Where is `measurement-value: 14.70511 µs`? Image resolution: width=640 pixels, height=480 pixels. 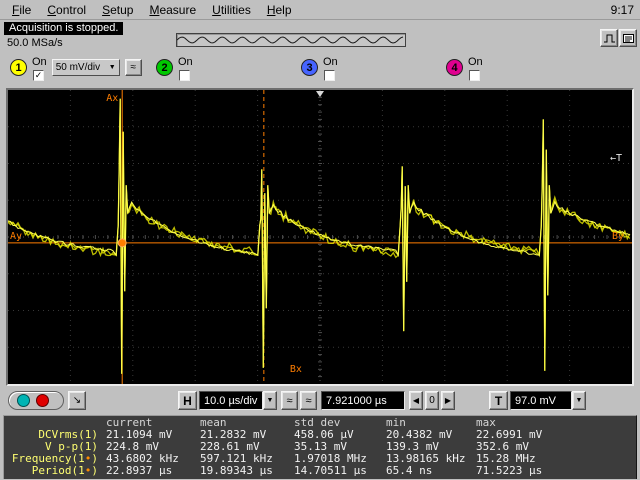
measurement-value: 14.70511 µs is located at coordinates (330, 471).